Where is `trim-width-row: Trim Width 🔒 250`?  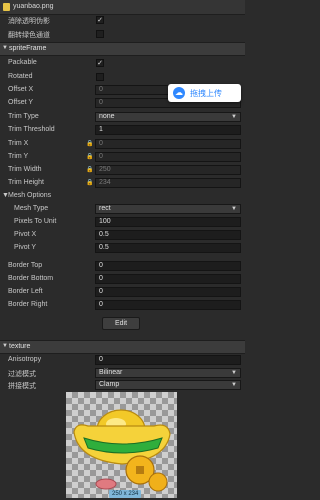 trim-width-row: Trim Width 🔒 250 is located at coordinates (122, 170).